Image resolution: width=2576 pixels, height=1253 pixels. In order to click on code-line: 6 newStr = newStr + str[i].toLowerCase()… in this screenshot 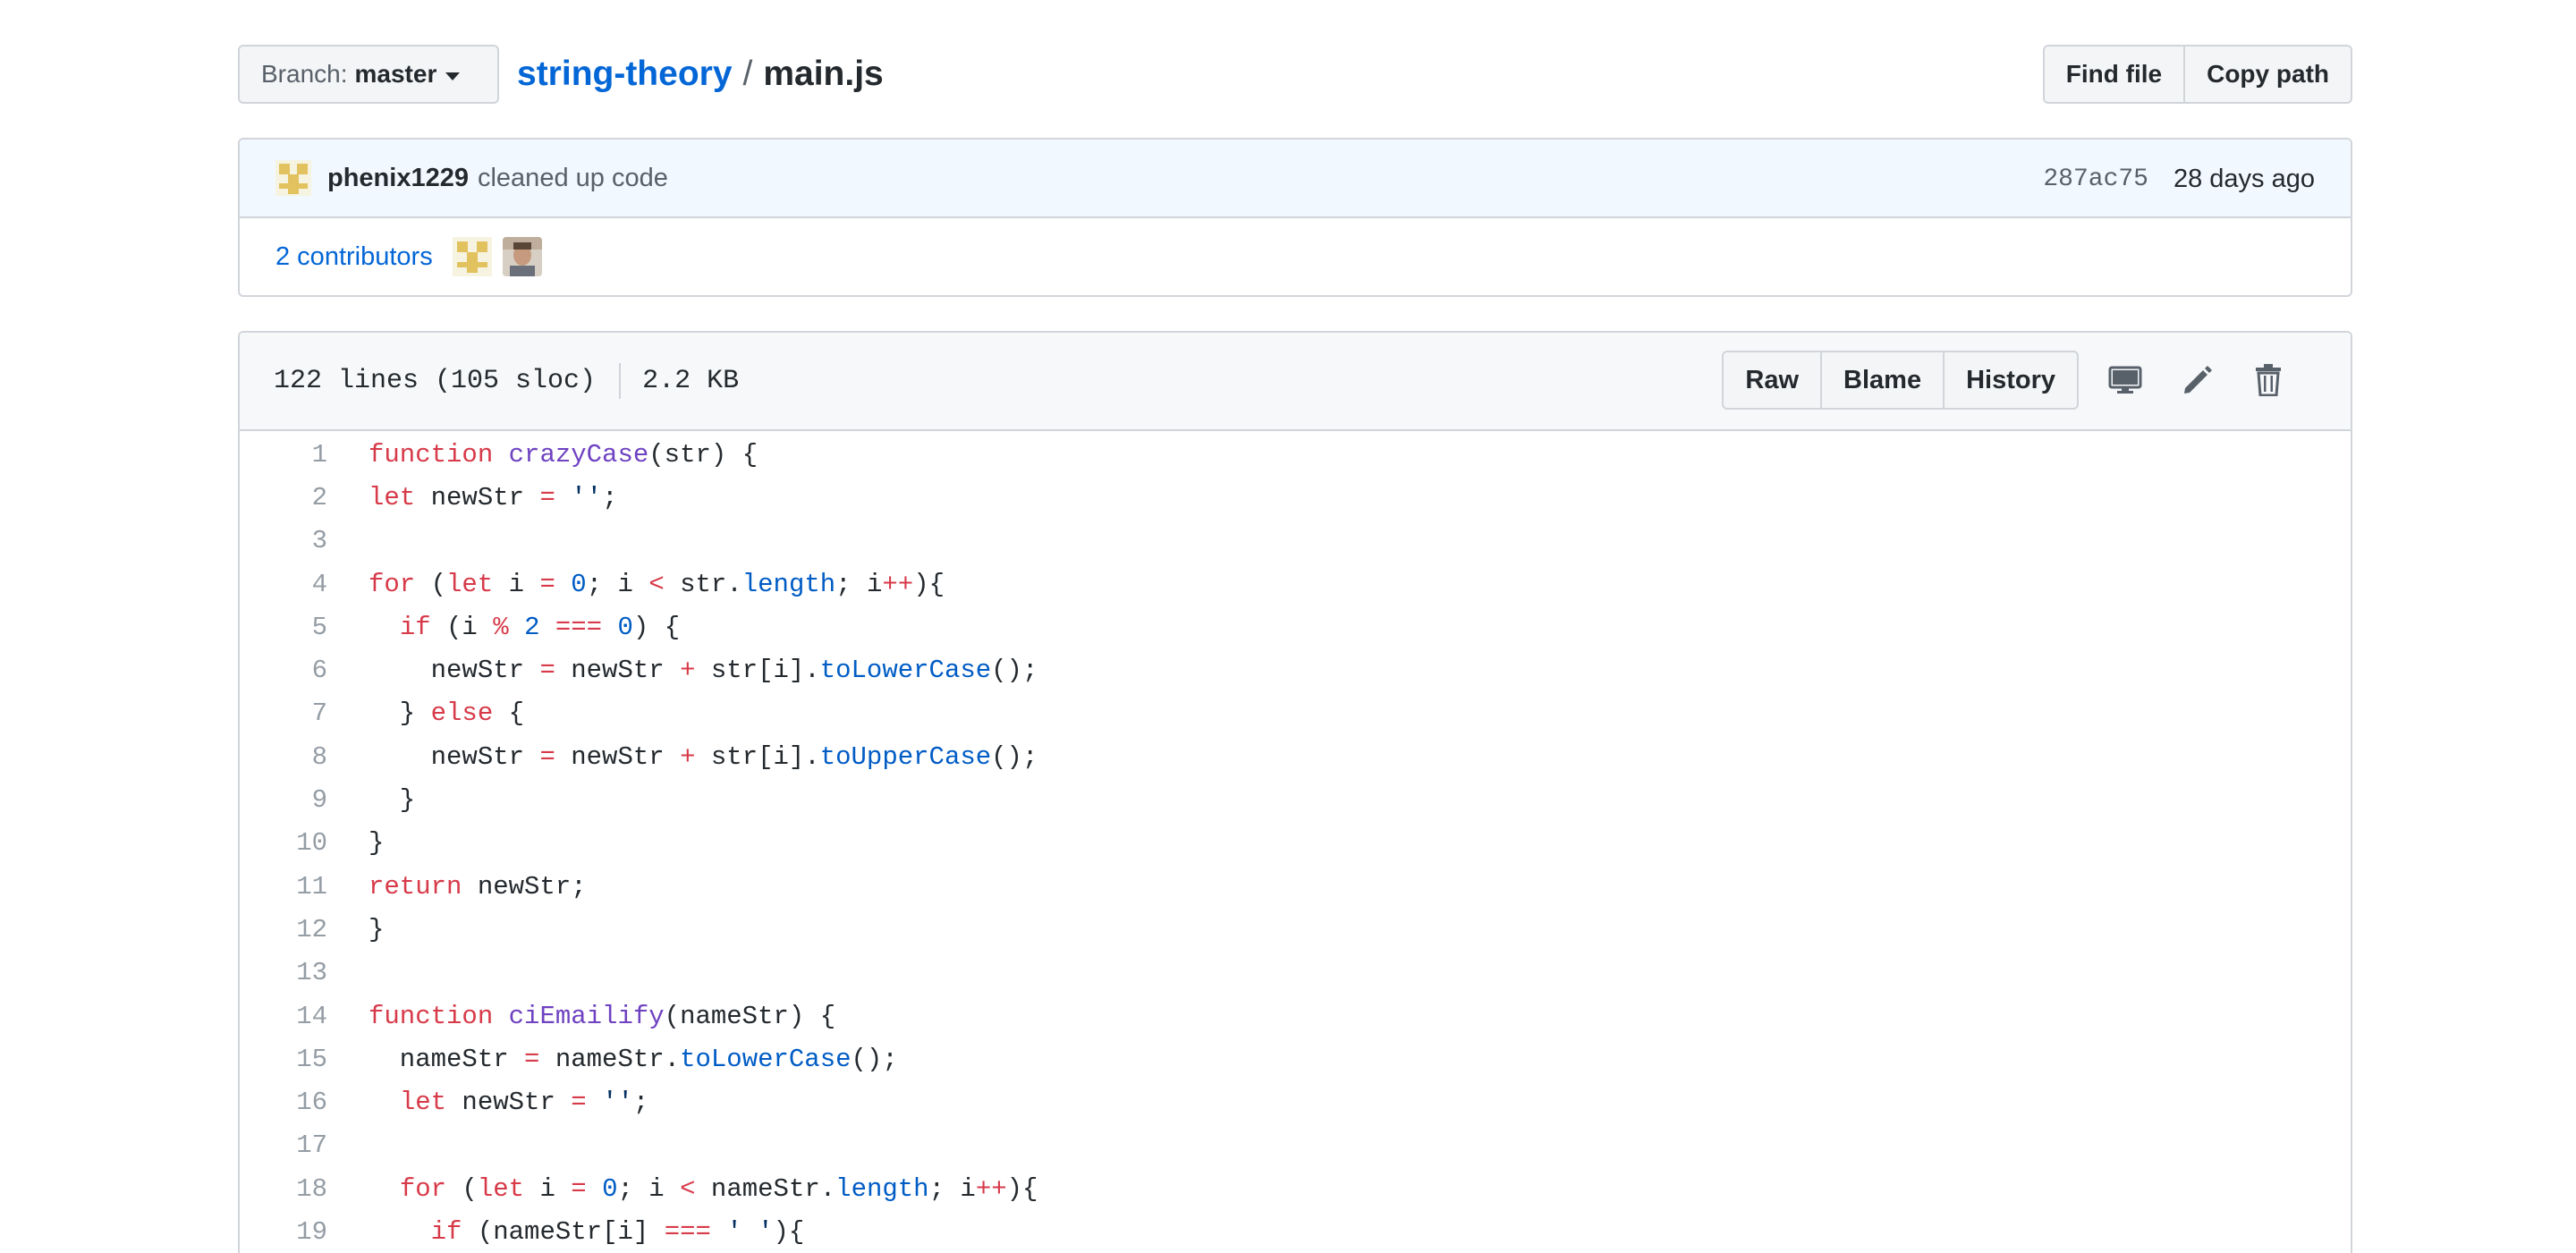, I will do `click(1295, 669)`.